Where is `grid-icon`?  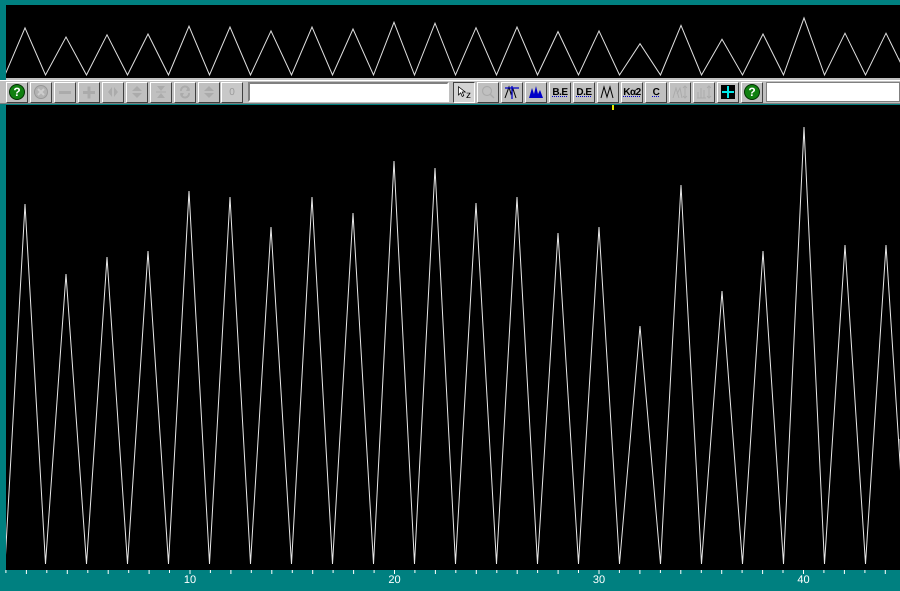 grid-icon is located at coordinates (728, 92).